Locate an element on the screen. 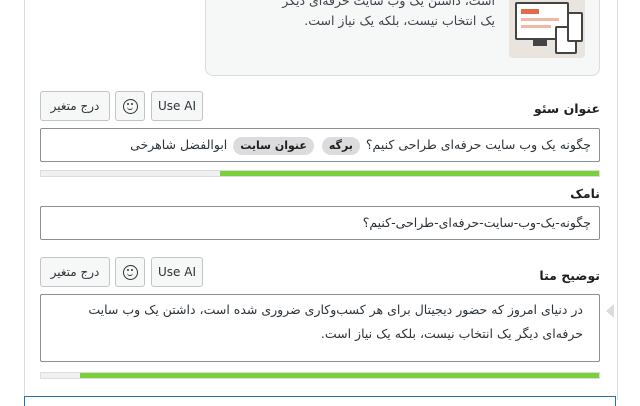  emoji-button-meta is located at coordinates (130, 272).